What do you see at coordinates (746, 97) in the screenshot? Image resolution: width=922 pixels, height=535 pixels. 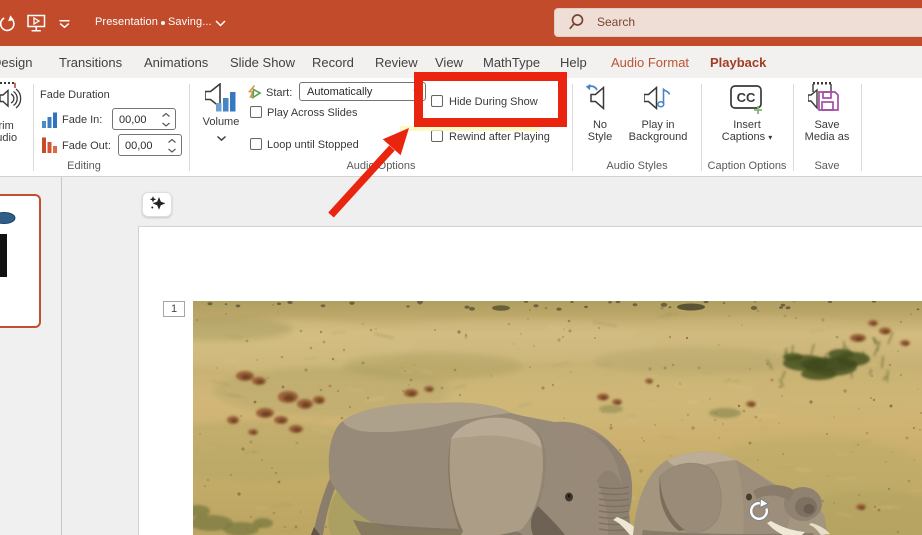 I see `svg-text: CC` at bounding box center [746, 97].